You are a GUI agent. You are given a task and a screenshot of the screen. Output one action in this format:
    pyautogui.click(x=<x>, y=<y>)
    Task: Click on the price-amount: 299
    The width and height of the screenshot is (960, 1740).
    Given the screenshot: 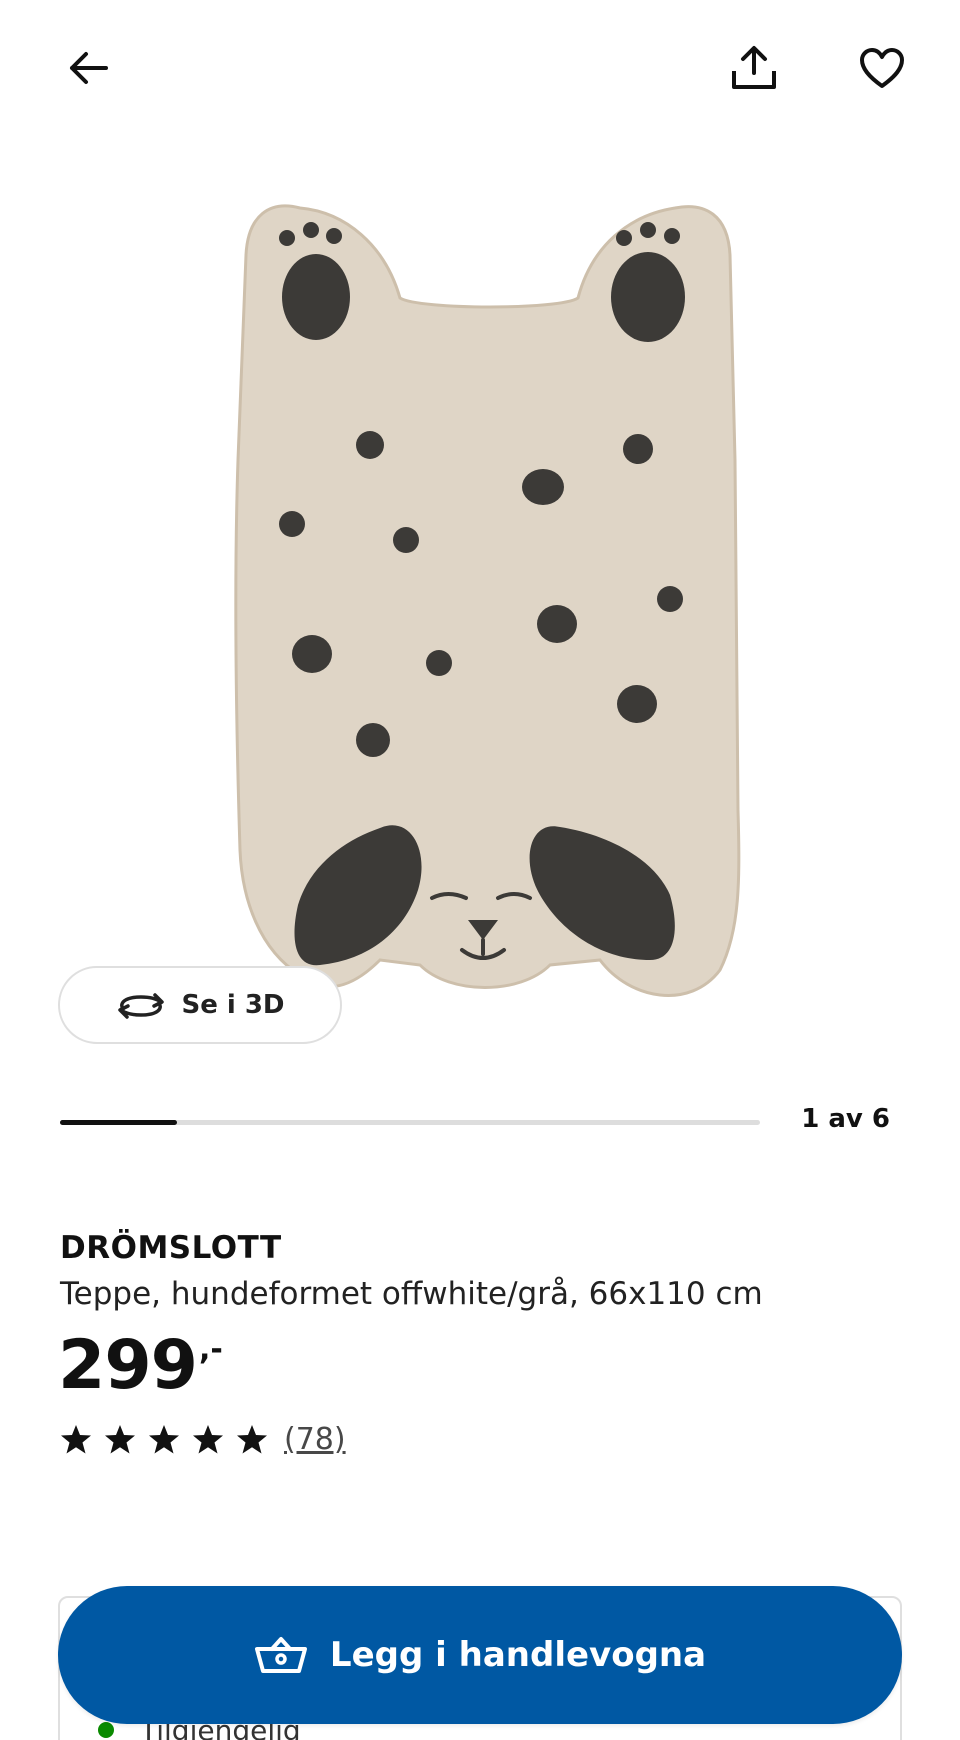 What is the action you would take?
    pyautogui.click(x=128, y=1365)
    